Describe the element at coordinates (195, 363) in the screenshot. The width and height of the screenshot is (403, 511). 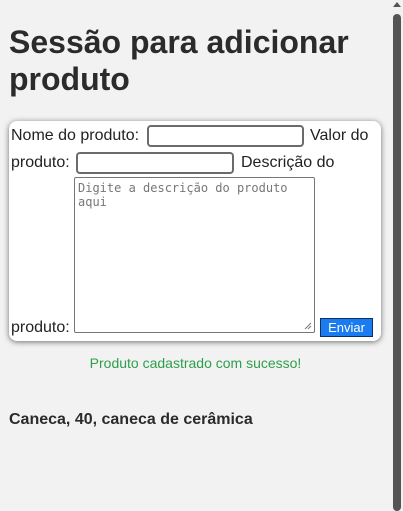
I see `success-message: Produto cadastrado com sucesso!` at that location.